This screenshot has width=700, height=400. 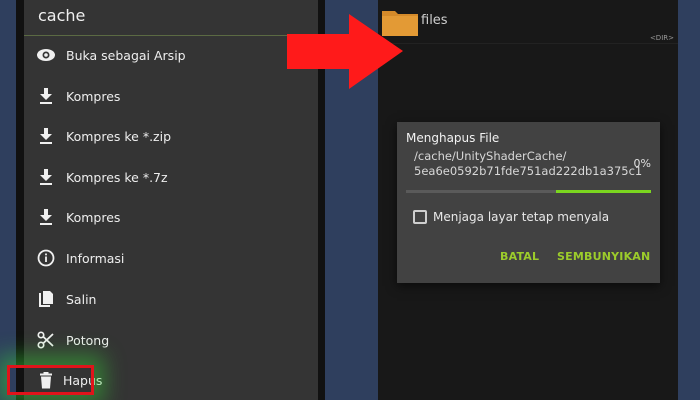 I want to click on copy-icon, so click(x=46, y=299).